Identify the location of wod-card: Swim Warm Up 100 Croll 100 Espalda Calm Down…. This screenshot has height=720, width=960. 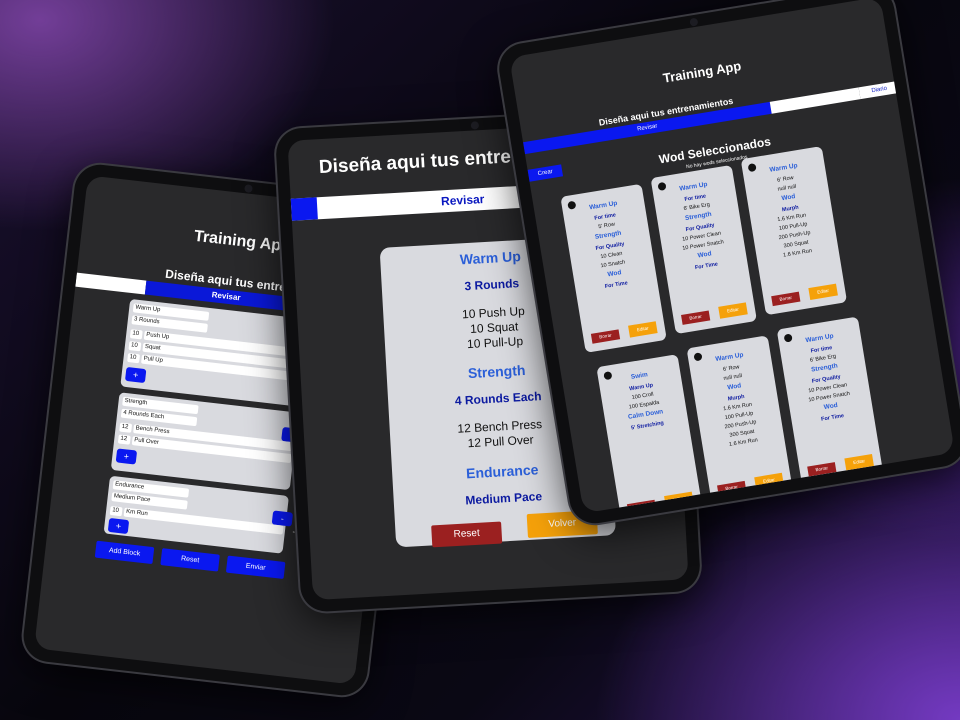
(649, 434).